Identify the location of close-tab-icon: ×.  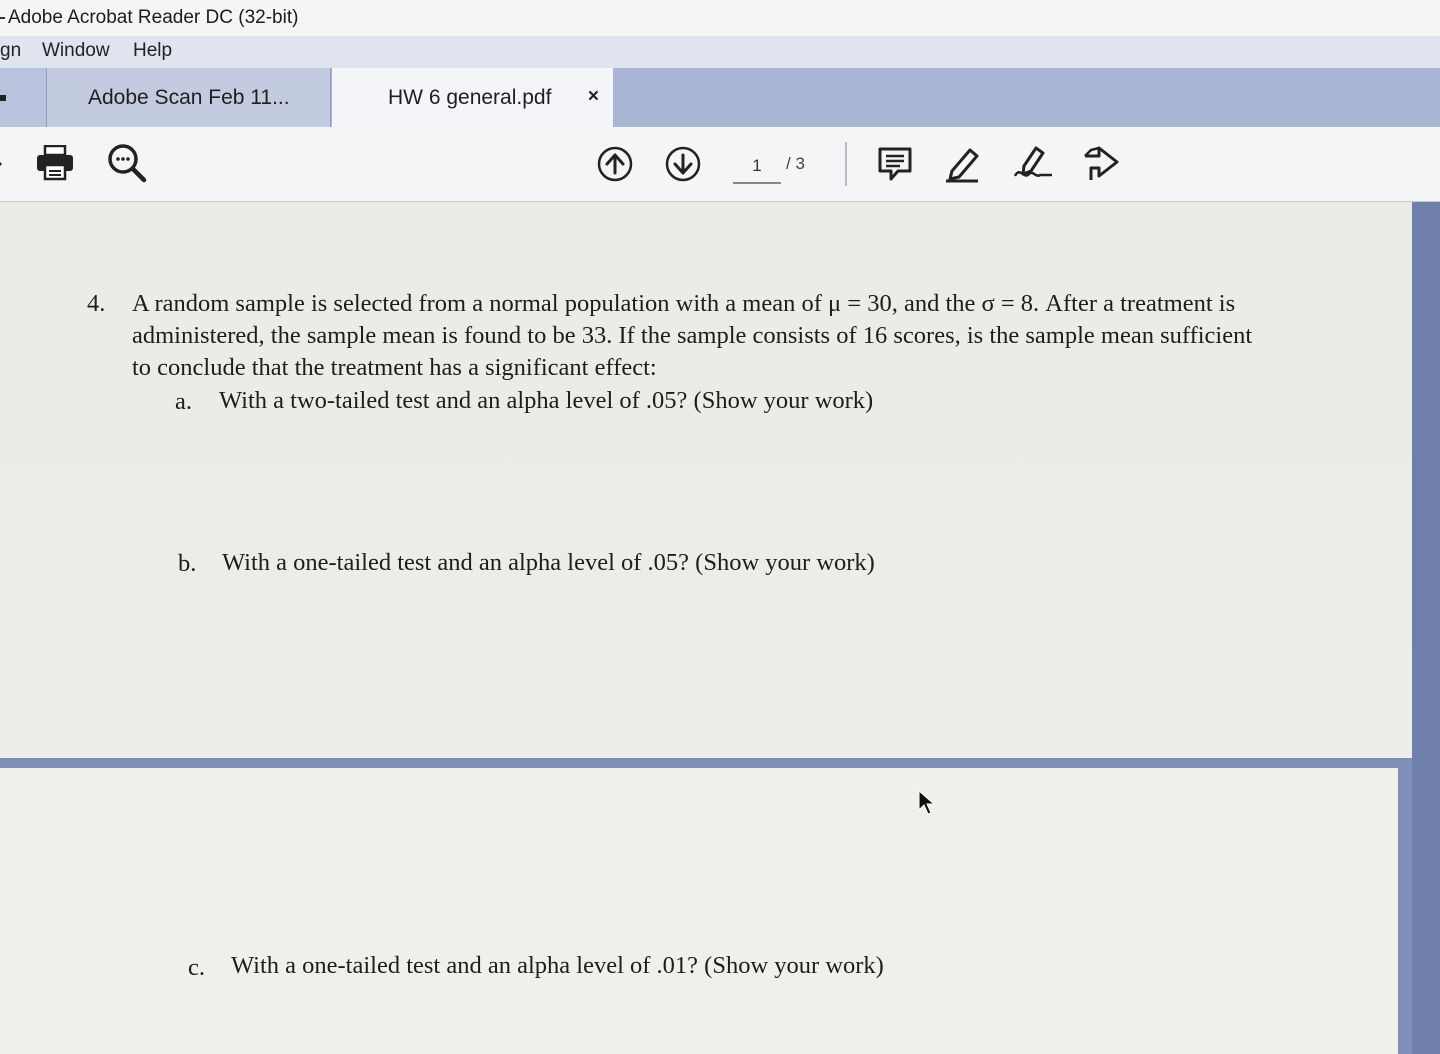
(593, 97).